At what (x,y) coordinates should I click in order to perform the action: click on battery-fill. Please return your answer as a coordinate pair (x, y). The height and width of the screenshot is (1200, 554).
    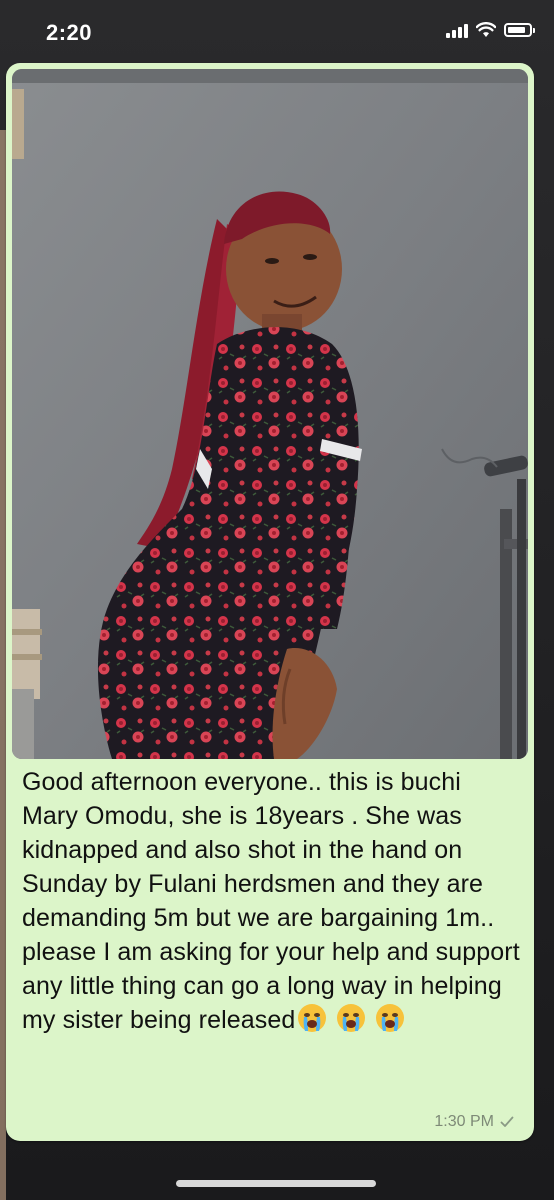
    Looking at the image, I should click on (516, 30).